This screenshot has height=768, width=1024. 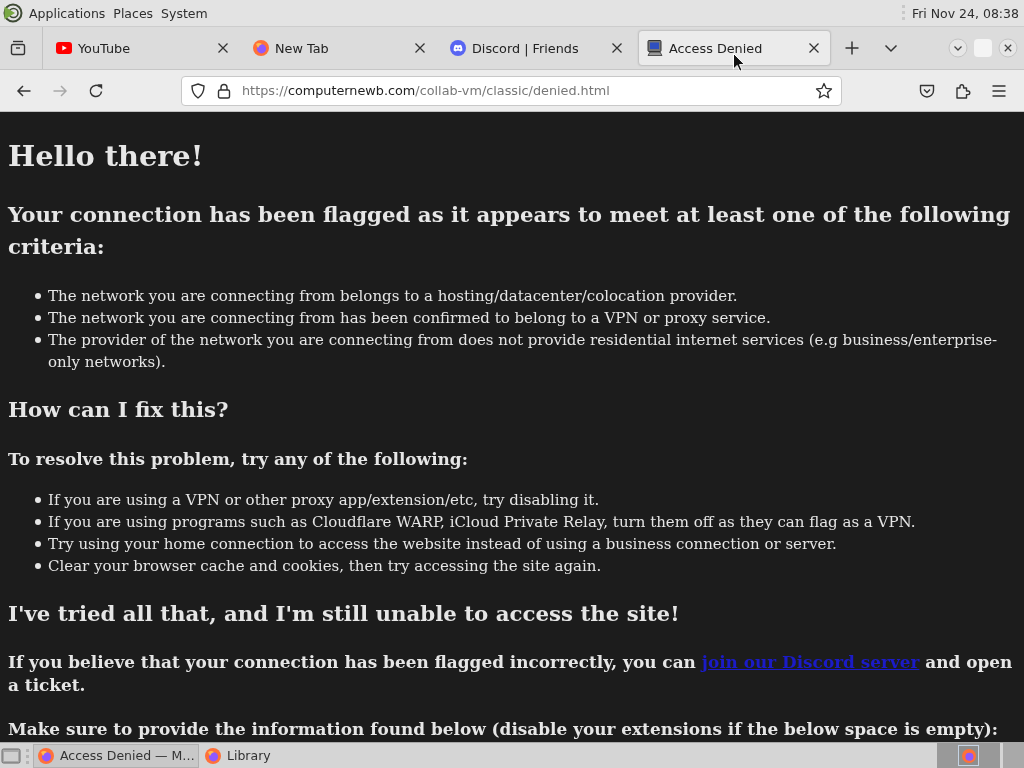 What do you see at coordinates (739, 62) in the screenshot?
I see `mouse-pointer-icon` at bounding box center [739, 62].